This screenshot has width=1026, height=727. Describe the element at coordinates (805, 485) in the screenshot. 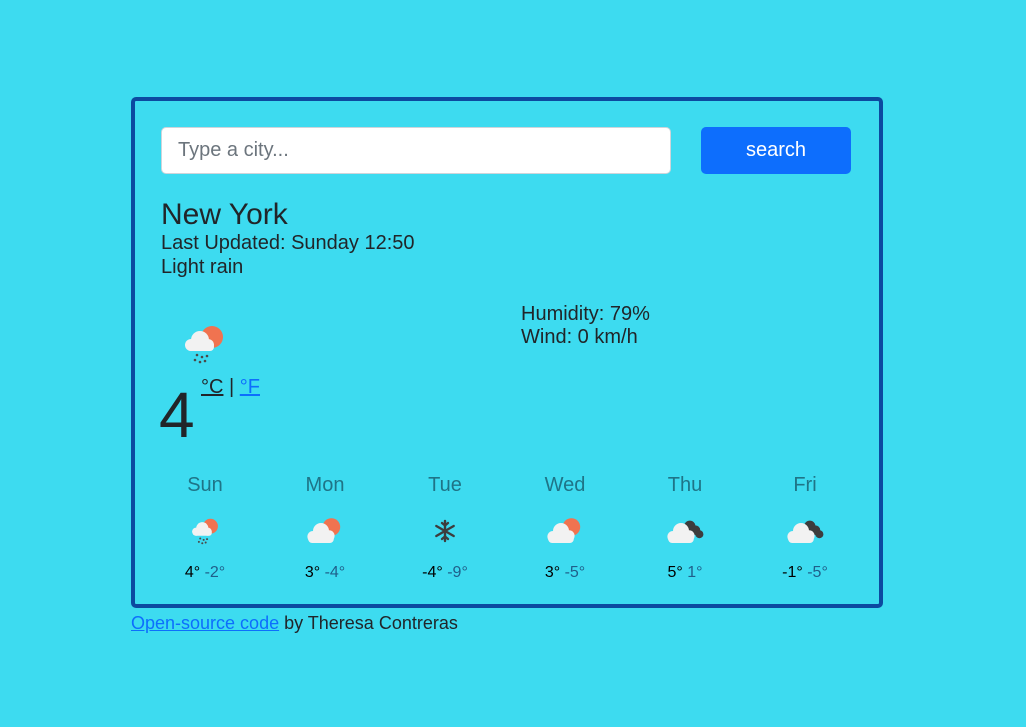

I see `forecast-day-name: Fri` at that location.